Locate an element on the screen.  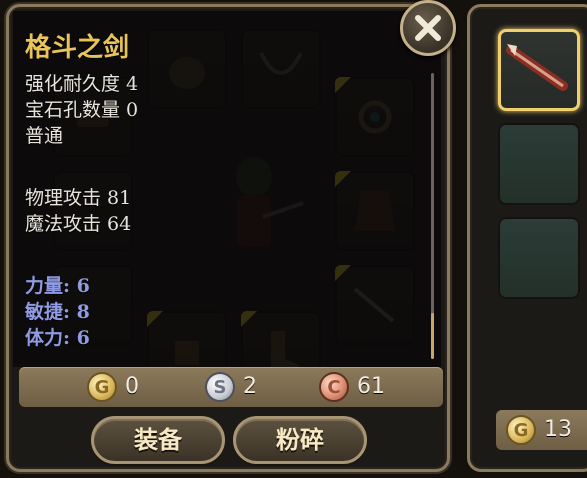
agility-bonus: 敏捷: 8 is located at coordinates (57, 312).